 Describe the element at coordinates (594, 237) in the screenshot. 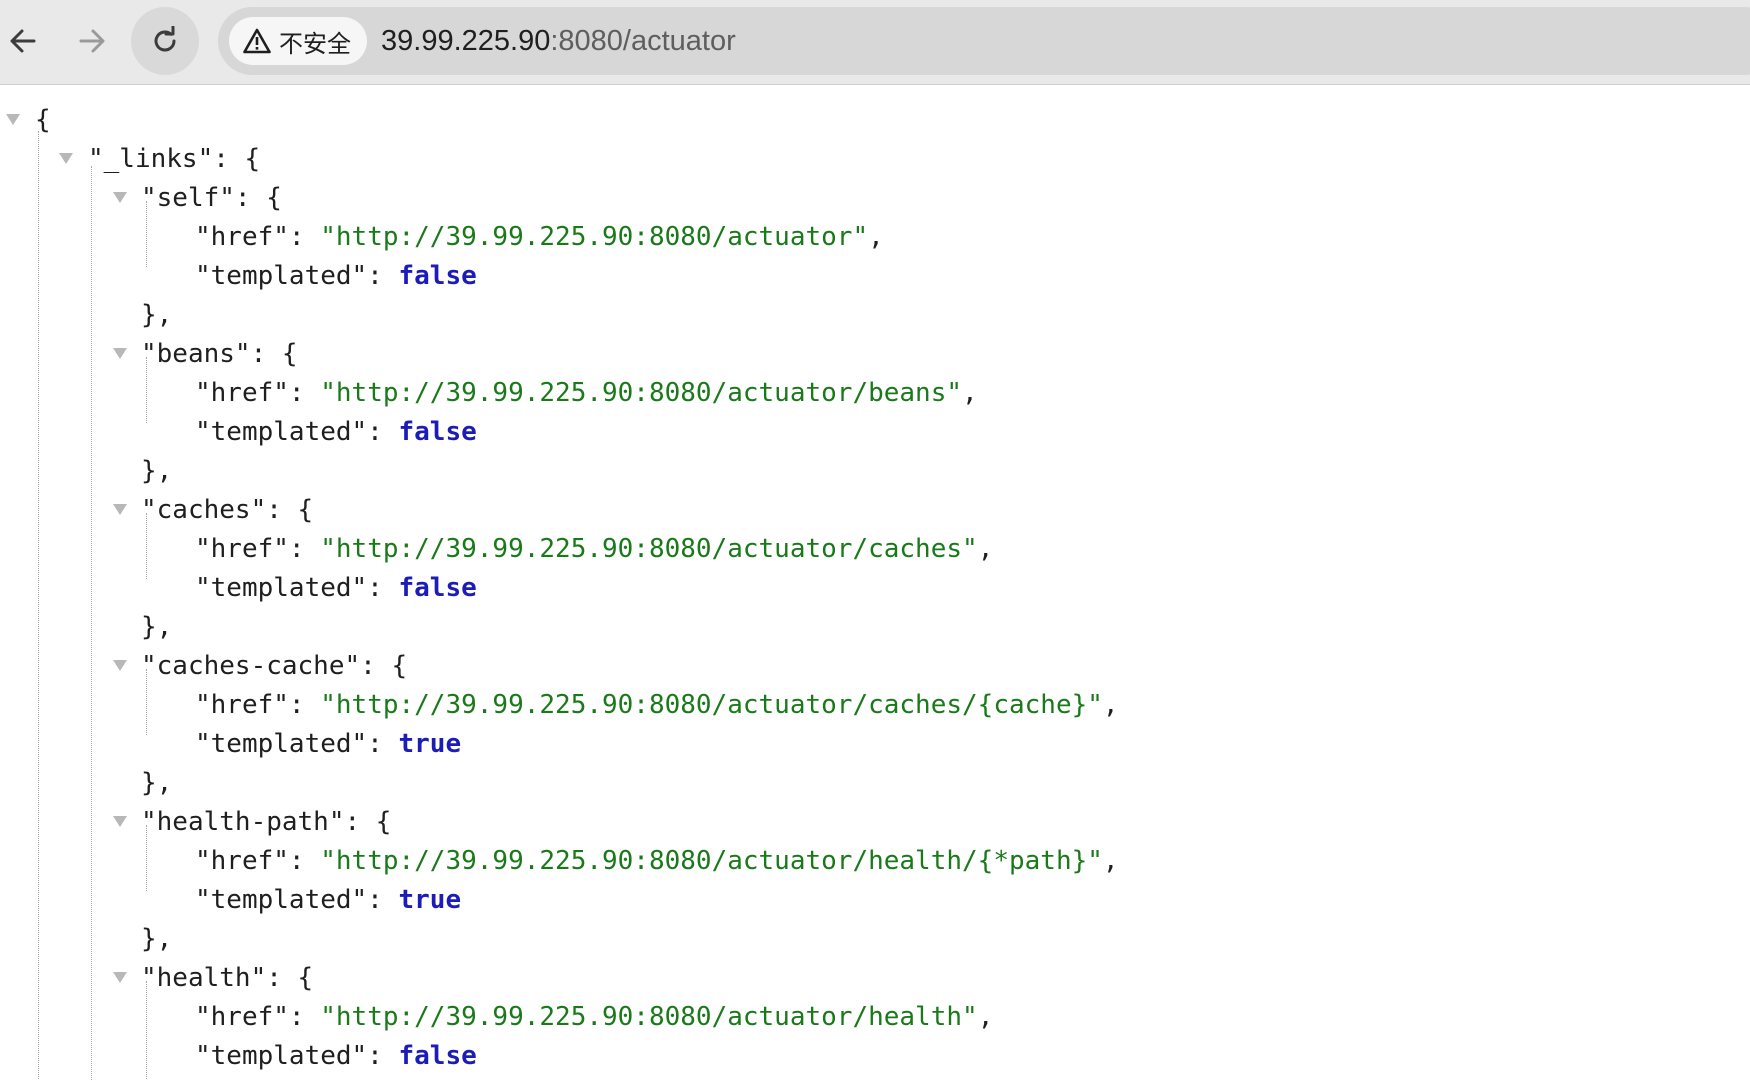

I see `json-string-value: "http://39.99.225.90:8080/actuator"` at that location.